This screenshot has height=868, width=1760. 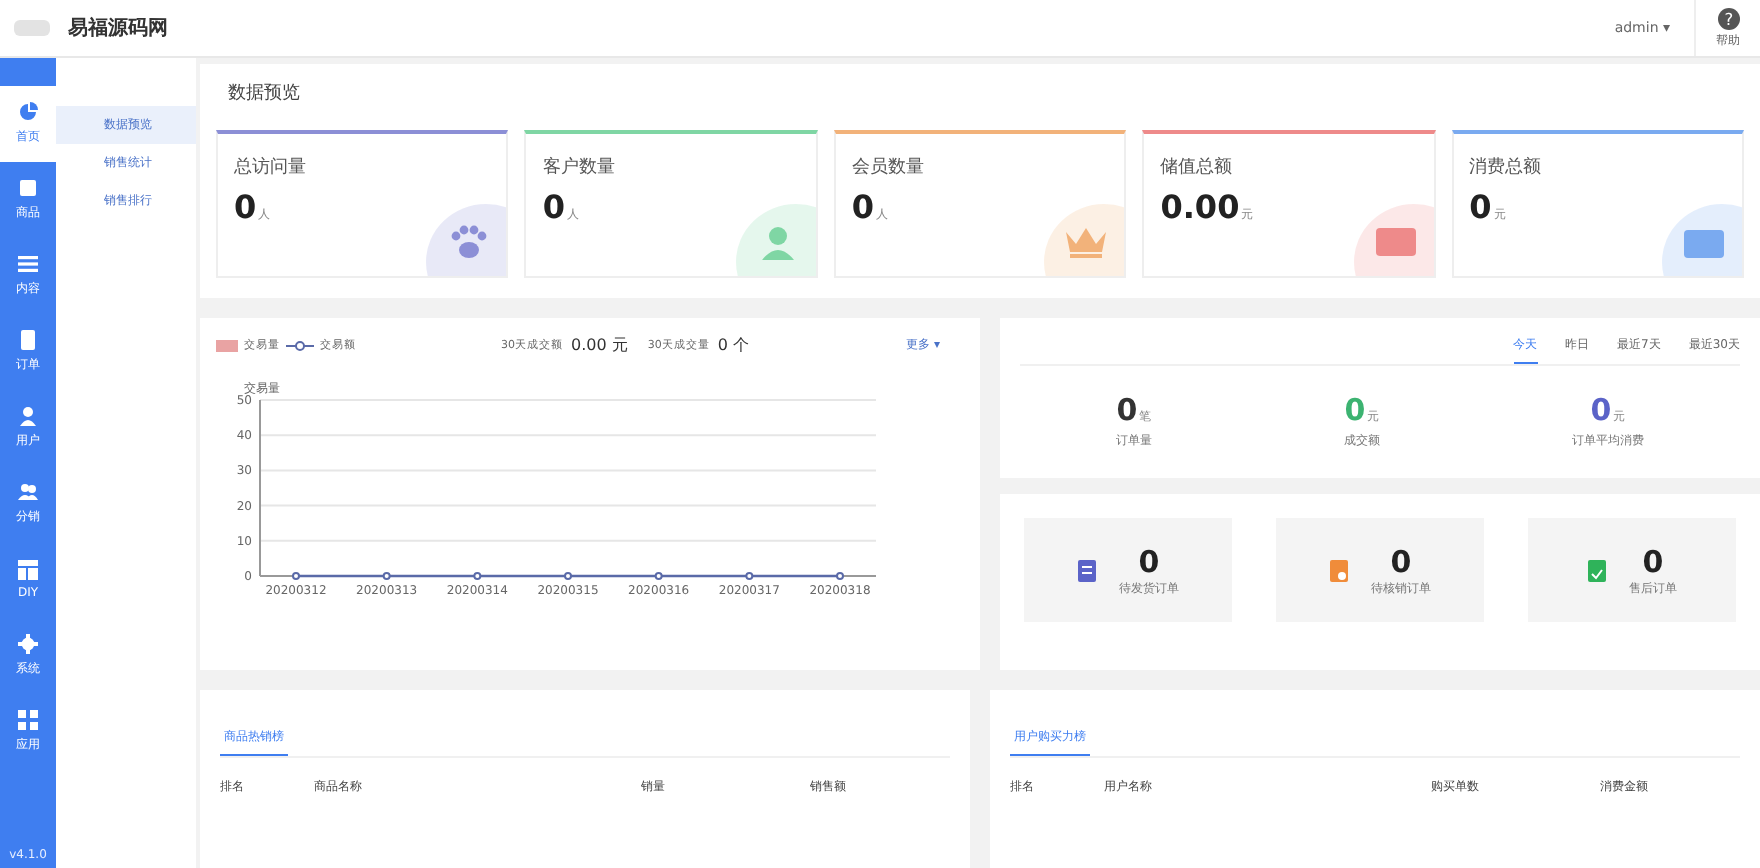 I want to click on summary-value: 0 个, so click(x=733, y=345).